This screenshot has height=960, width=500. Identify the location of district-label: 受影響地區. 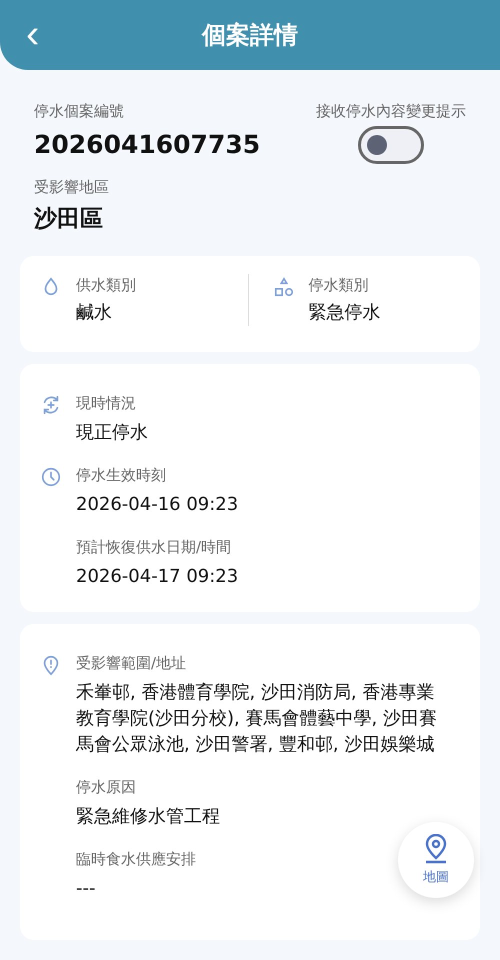
(72, 187).